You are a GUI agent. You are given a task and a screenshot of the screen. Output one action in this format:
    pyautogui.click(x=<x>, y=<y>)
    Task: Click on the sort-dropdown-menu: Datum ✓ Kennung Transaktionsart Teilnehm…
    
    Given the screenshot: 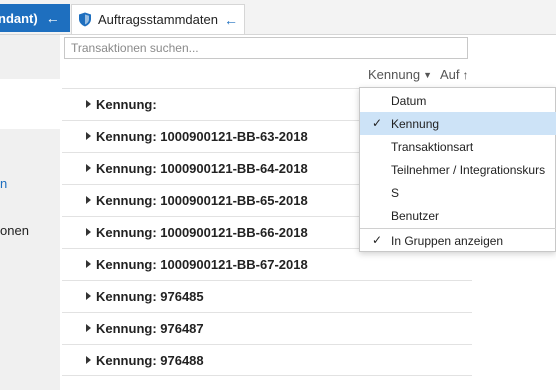 What is the action you would take?
    pyautogui.click(x=457, y=169)
    